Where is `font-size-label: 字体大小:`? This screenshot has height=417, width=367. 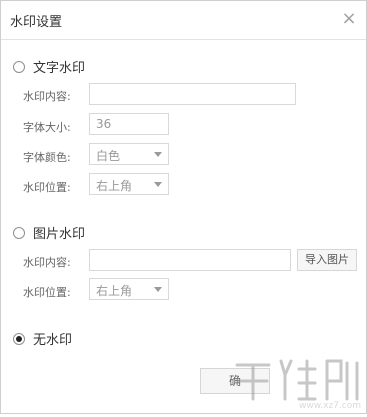
font-size-label: 字体大小: is located at coordinates (47, 127).